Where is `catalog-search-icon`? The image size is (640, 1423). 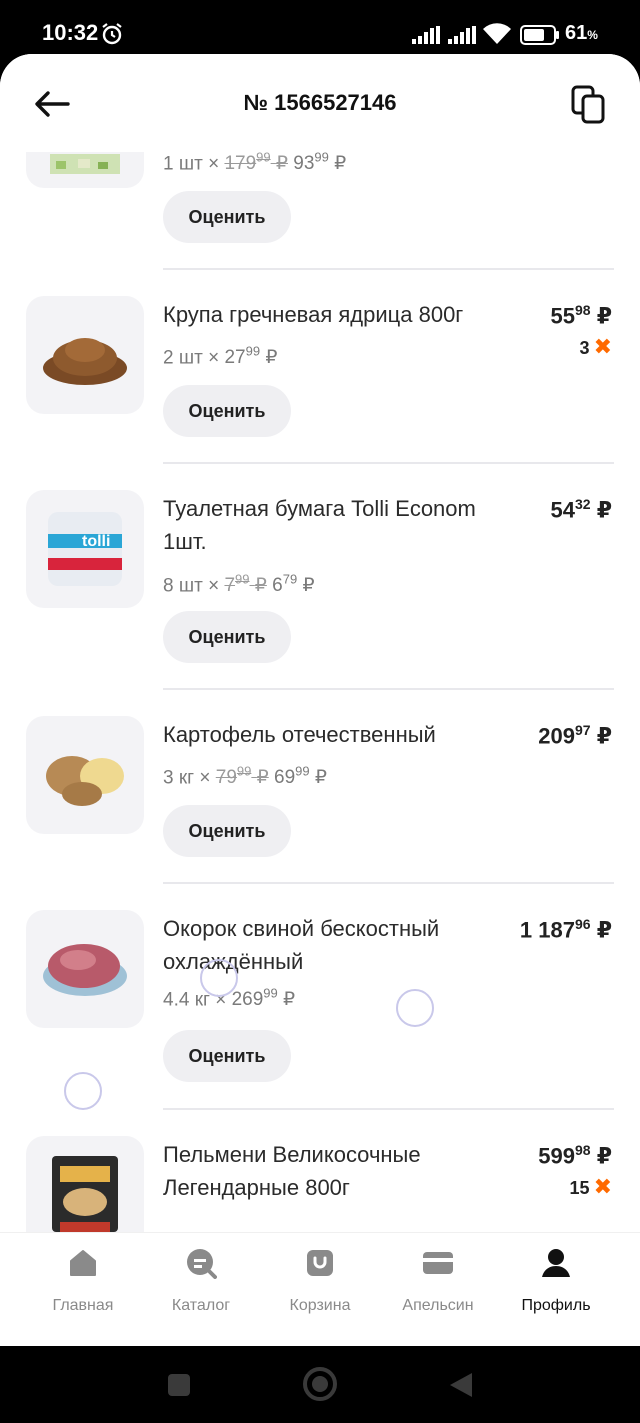 catalog-search-icon is located at coordinates (202, 1264).